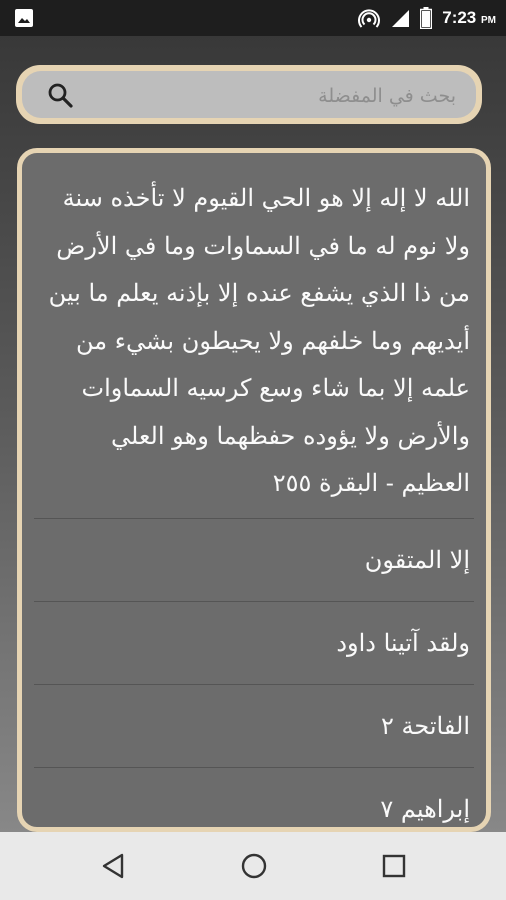 Image resolution: width=506 pixels, height=900 pixels. I want to click on status-time: 7:23 PM, so click(469, 17).